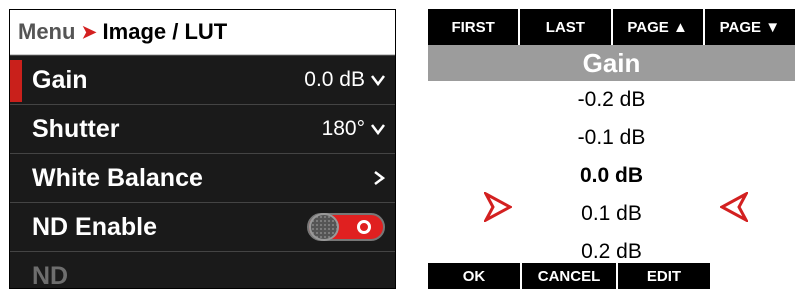 Image resolution: width=805 pixels, height=294 pixels. I want to click on picker-nav-bar: FIRST LAST PAGE ▲ PAGE ▼, so click(611, 27).